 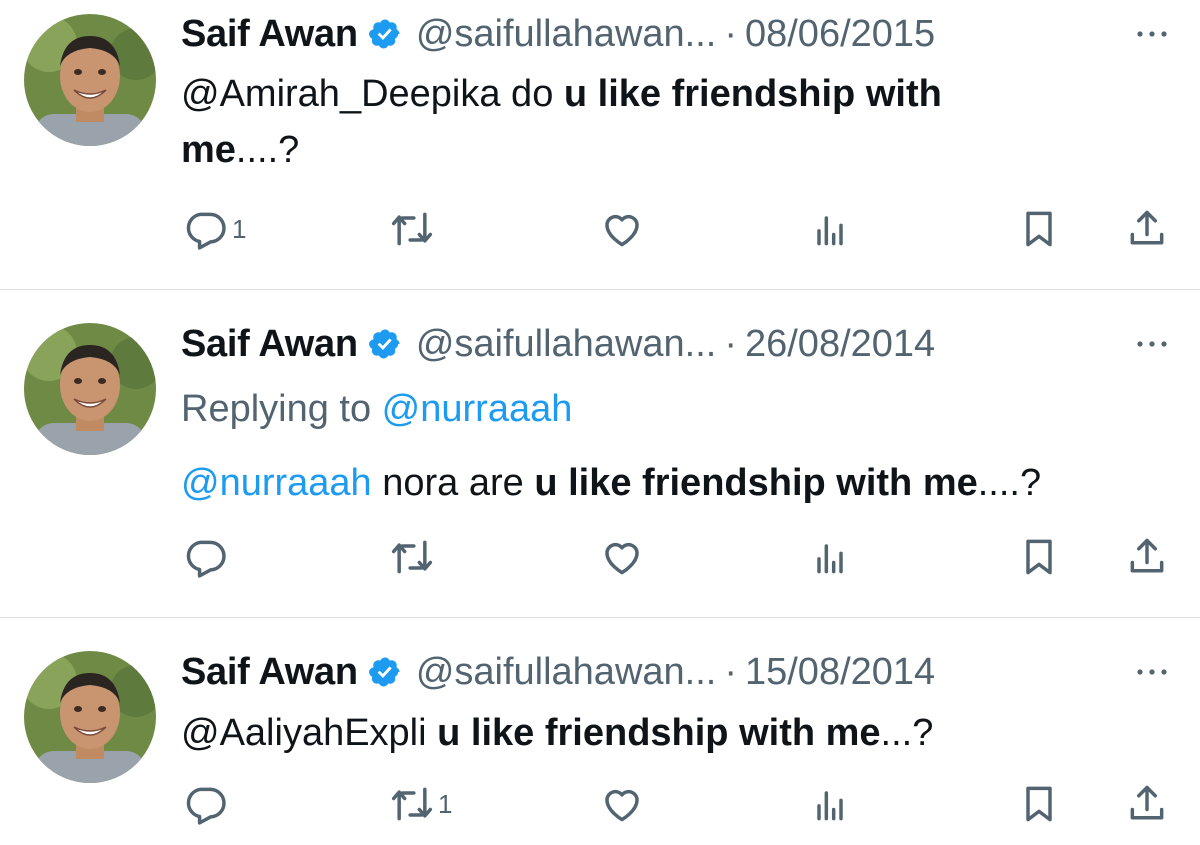 What do you see at coordinates (281, 409) in the screenshot?
I see `replying-prefix: Replying to` at bounding box center [281, 409].